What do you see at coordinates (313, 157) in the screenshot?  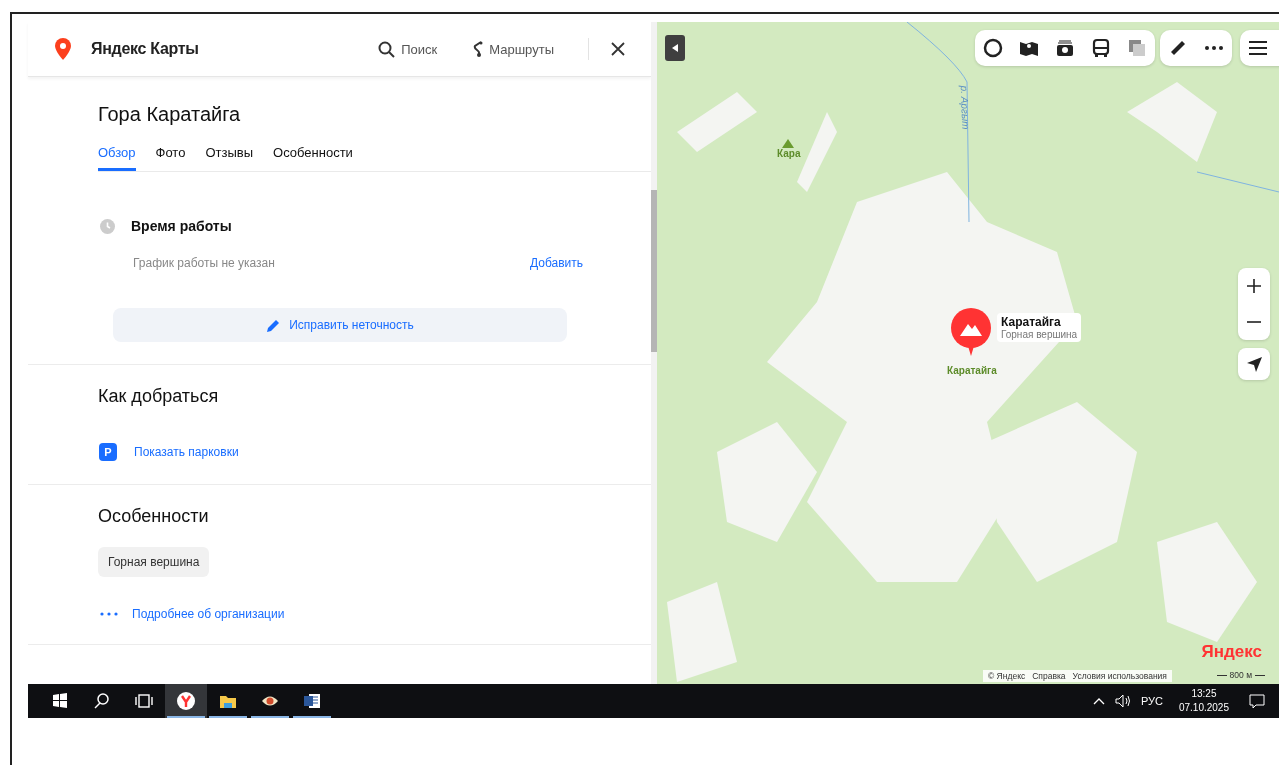 I see `tab: Особенности` at bounding box center [313, 157].